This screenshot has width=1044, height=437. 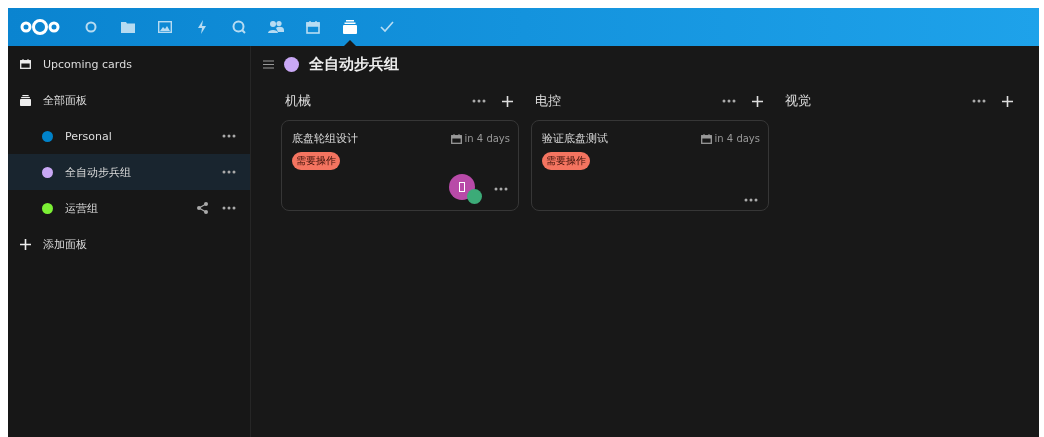 What do you see at coordinates (238, 27) in the screenshot?
I see `search-icon` at bounding box center [238, 27].